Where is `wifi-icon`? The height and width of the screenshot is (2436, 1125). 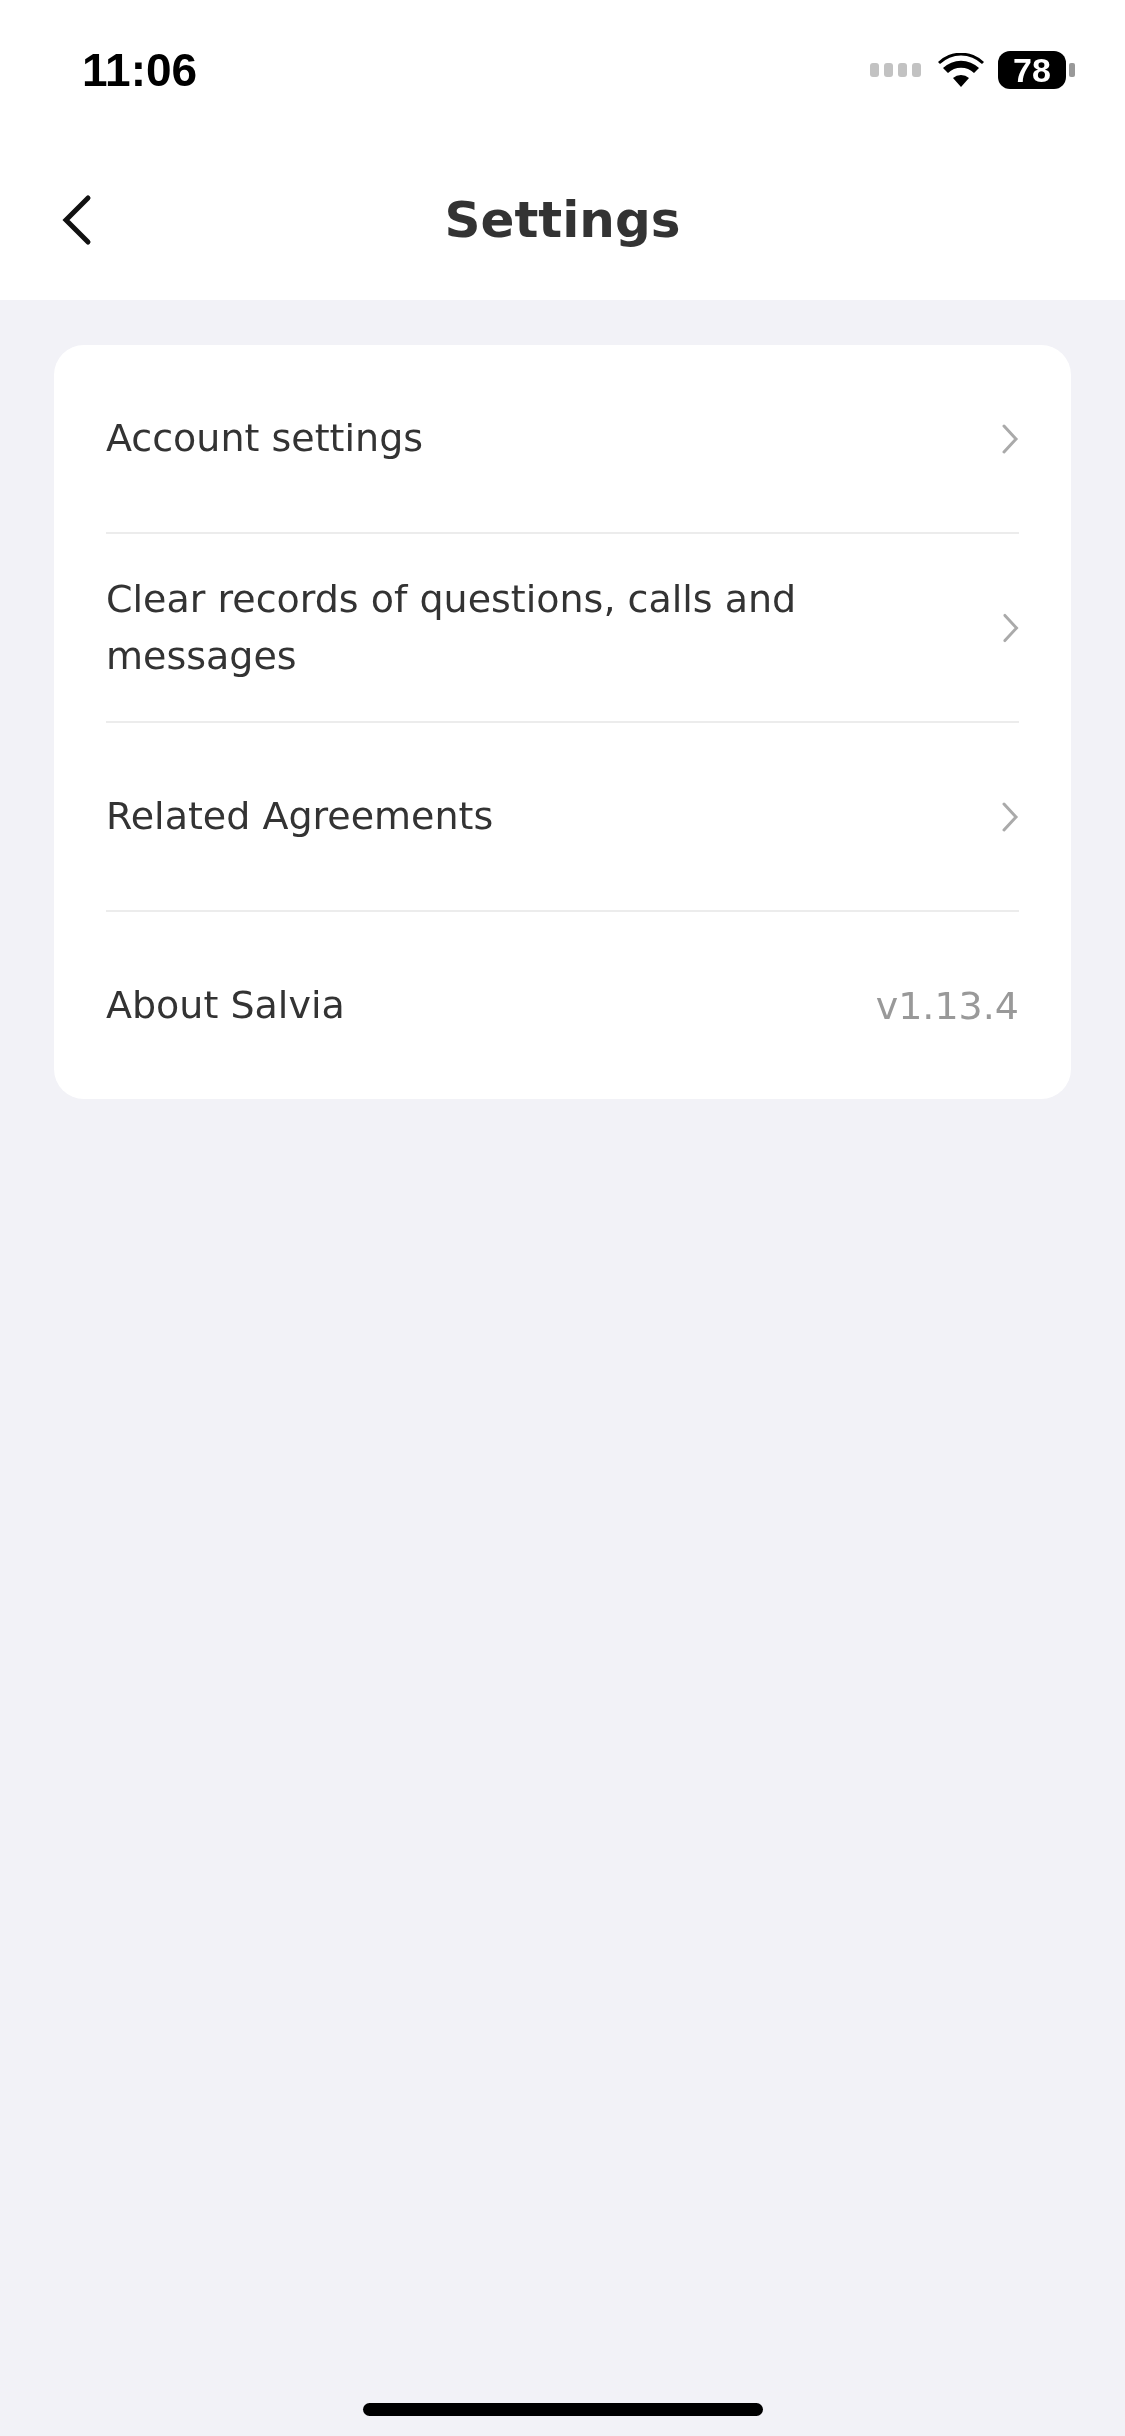 wifi-icon is located at coordinates (961, 70).